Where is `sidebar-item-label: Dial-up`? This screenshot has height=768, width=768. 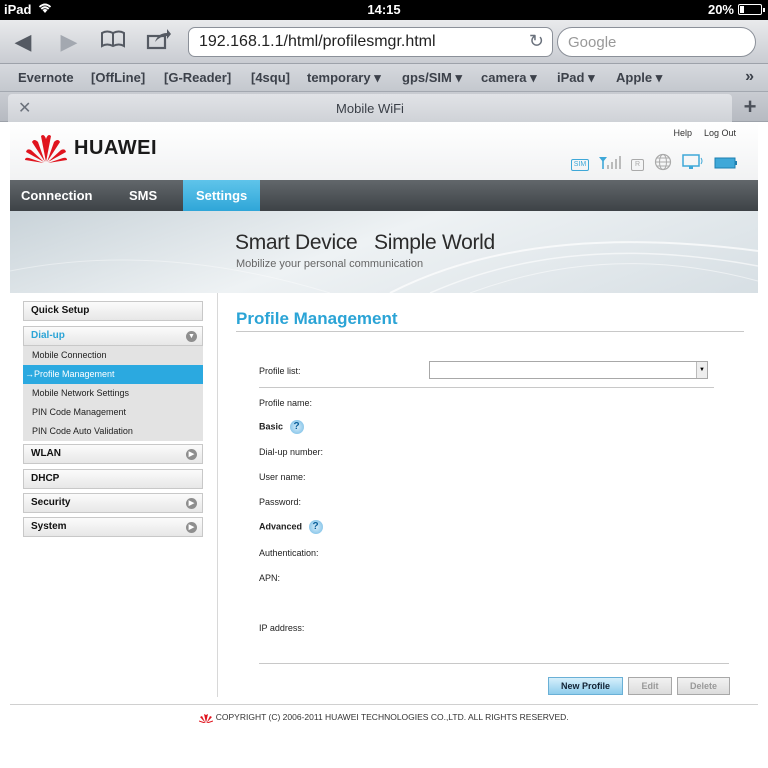 sidebar-item-label: Dial-up is located at coordinates (48, 335).